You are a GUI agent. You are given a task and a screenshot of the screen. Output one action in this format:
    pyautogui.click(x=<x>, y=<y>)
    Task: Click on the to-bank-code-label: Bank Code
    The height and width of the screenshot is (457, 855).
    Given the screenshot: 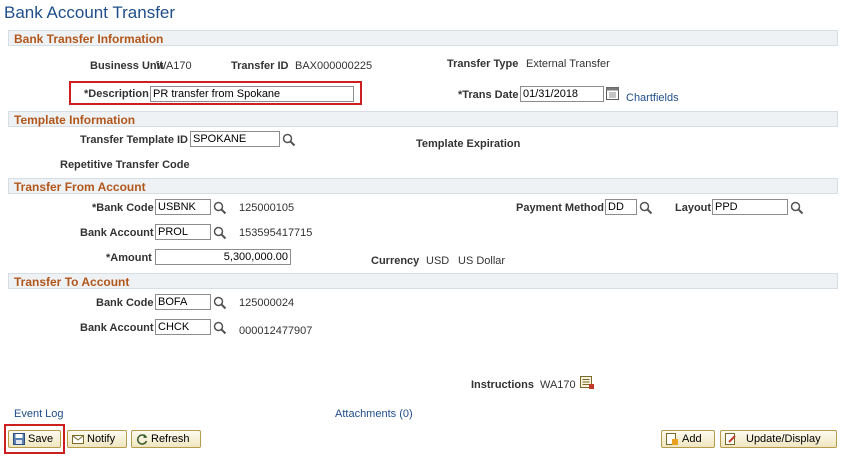 What is the action you would take?
    pyautogui.click(x=125, y=303)
    